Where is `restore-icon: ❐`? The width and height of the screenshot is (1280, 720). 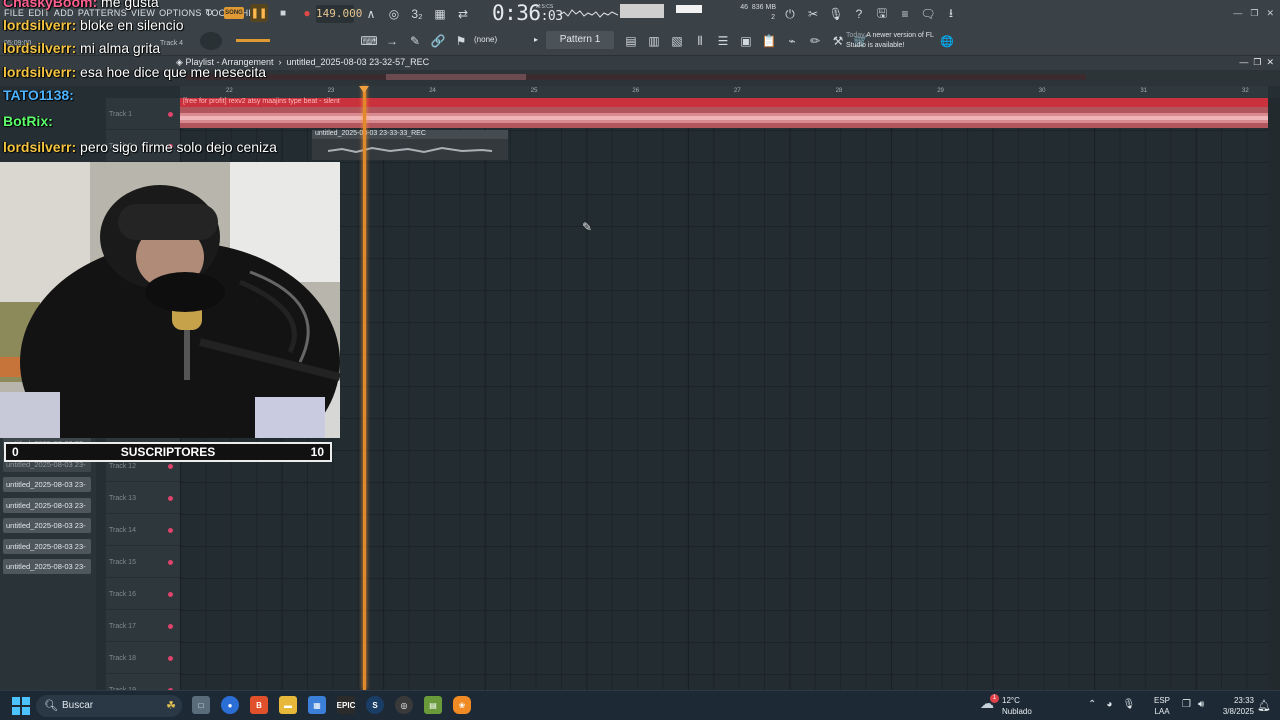 restore-icon: ❐ is located at coordinates (1254, 13).